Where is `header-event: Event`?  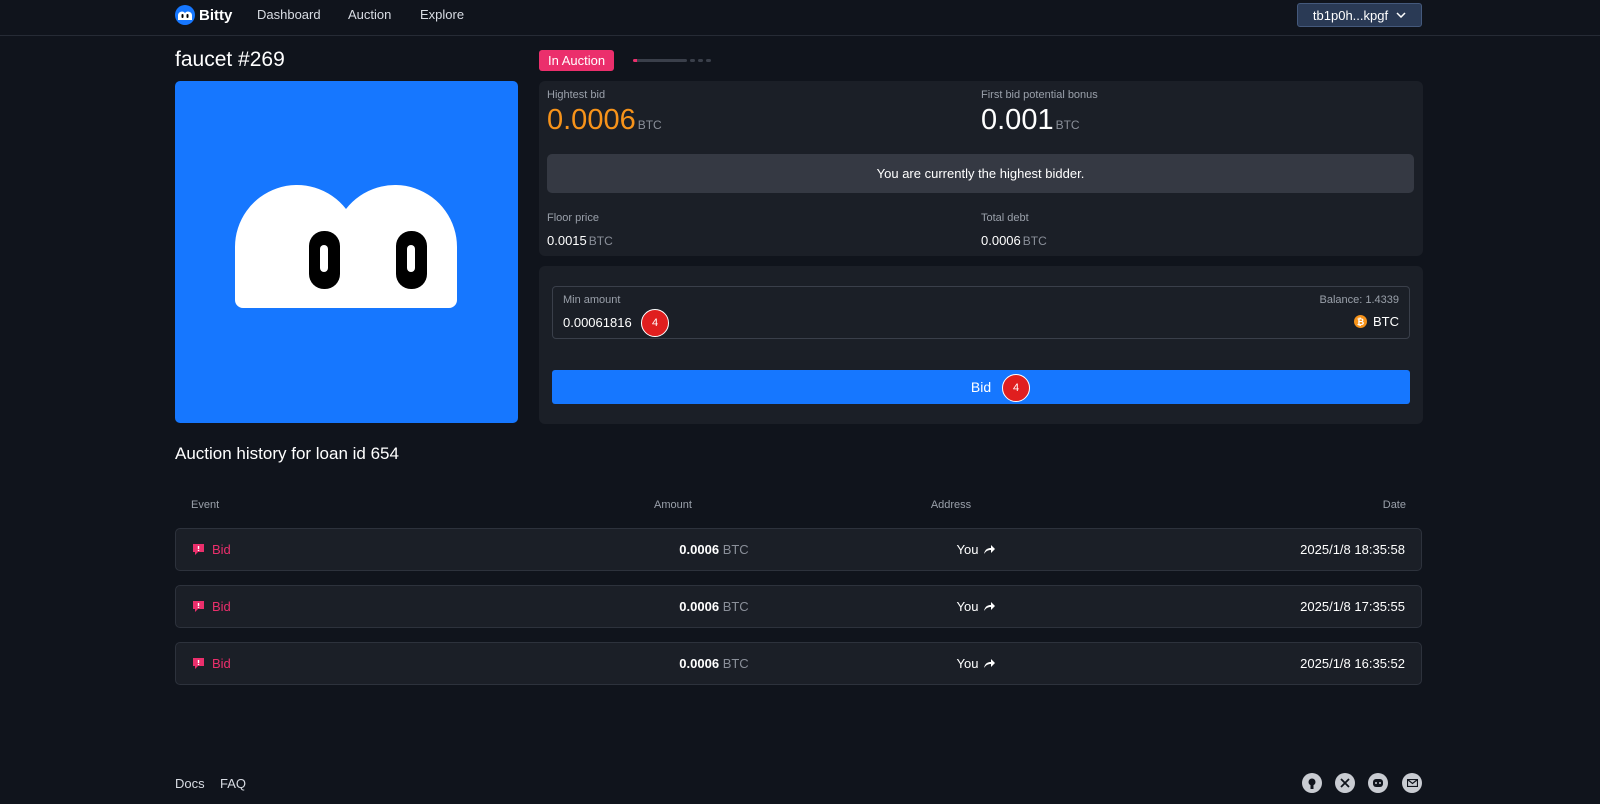
header-event: Event is located at coordinates (205, 505).